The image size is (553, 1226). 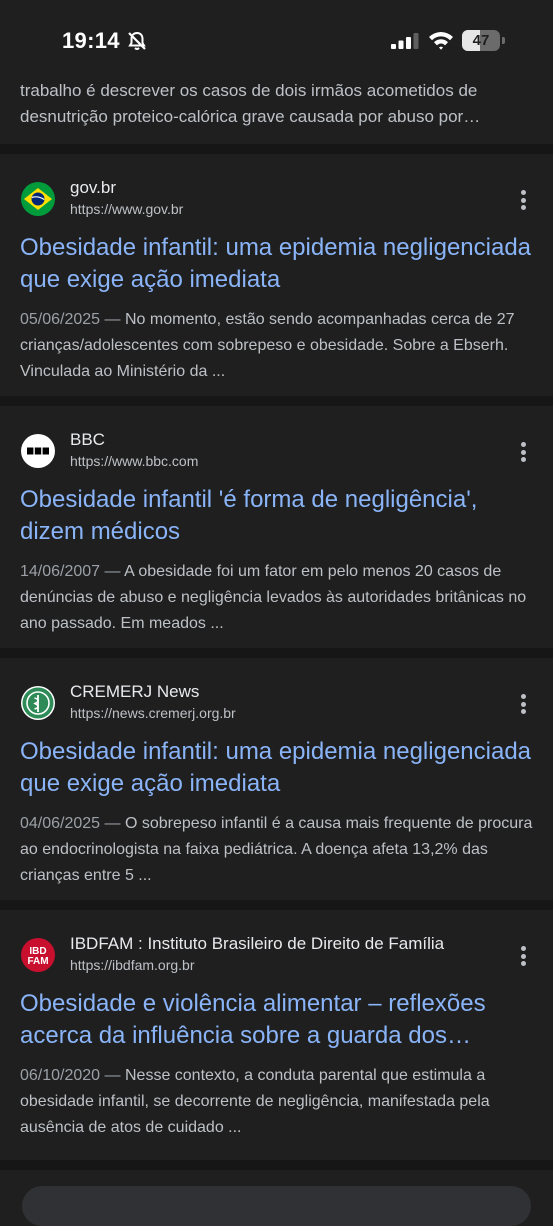 I want to click on result-site-name: BBC, so click(x=87, y=440).